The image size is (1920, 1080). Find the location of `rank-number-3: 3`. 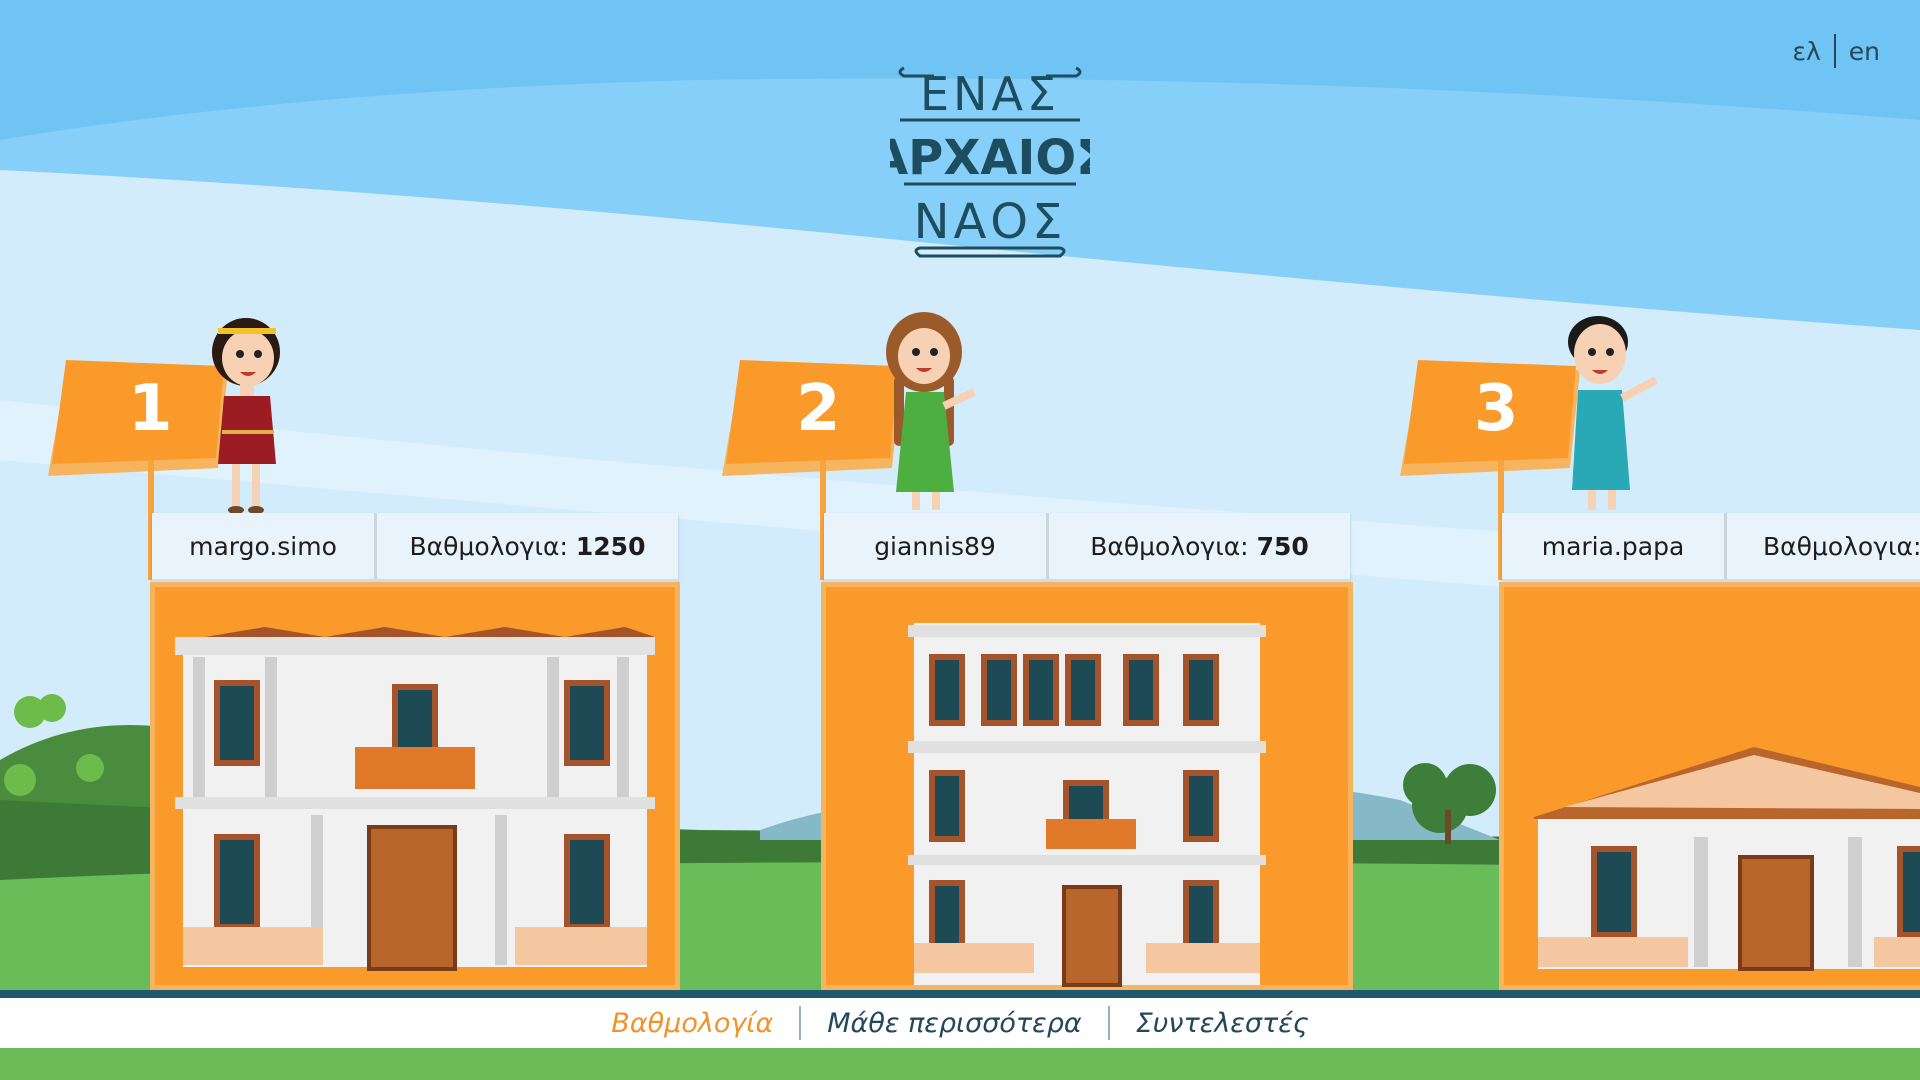

rank-number-3: 3 is located at coordinates (1496, 409).